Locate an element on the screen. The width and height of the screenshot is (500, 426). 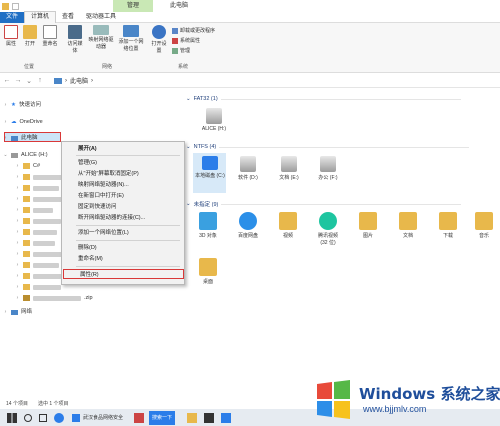
drive-e: 文档 (E:) is located at coordinates (289, 168).